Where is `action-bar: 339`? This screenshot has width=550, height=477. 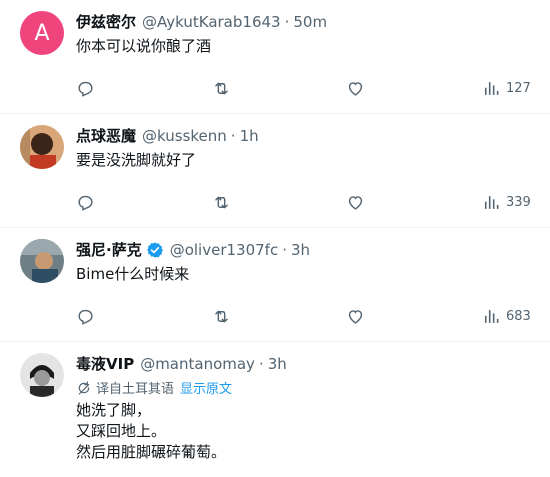 action-bar: 339 is located at coordinates (306, 203).